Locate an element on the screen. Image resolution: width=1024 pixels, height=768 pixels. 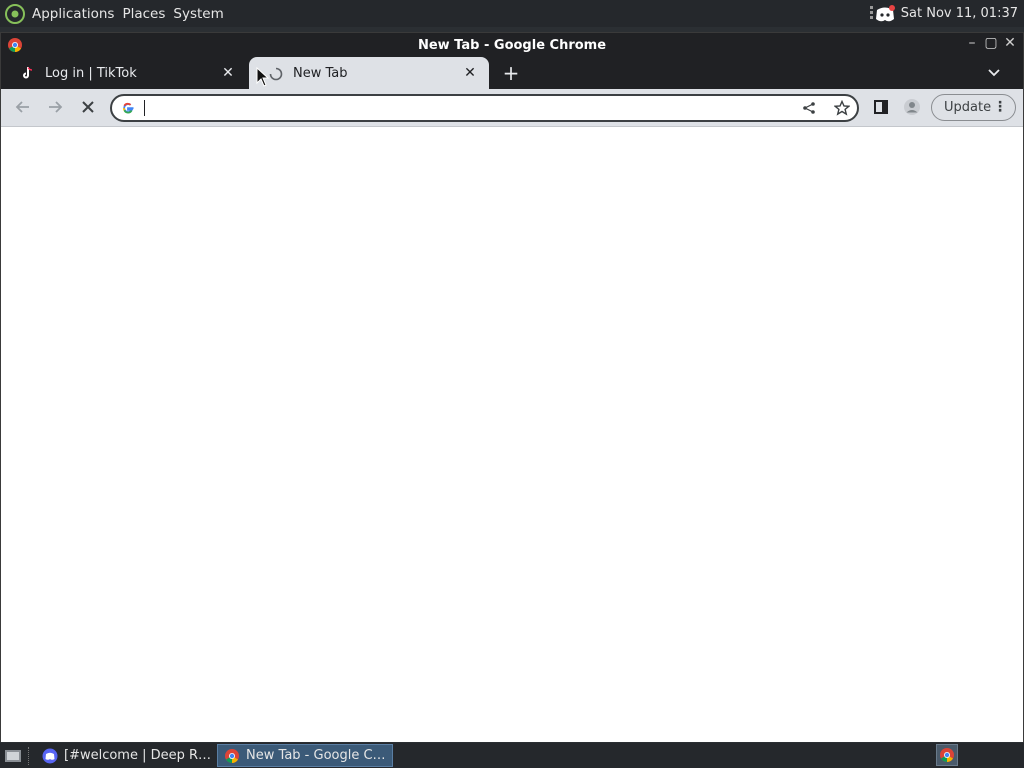
close-window-icon: ✕ is located at coordinates (1010, 43).